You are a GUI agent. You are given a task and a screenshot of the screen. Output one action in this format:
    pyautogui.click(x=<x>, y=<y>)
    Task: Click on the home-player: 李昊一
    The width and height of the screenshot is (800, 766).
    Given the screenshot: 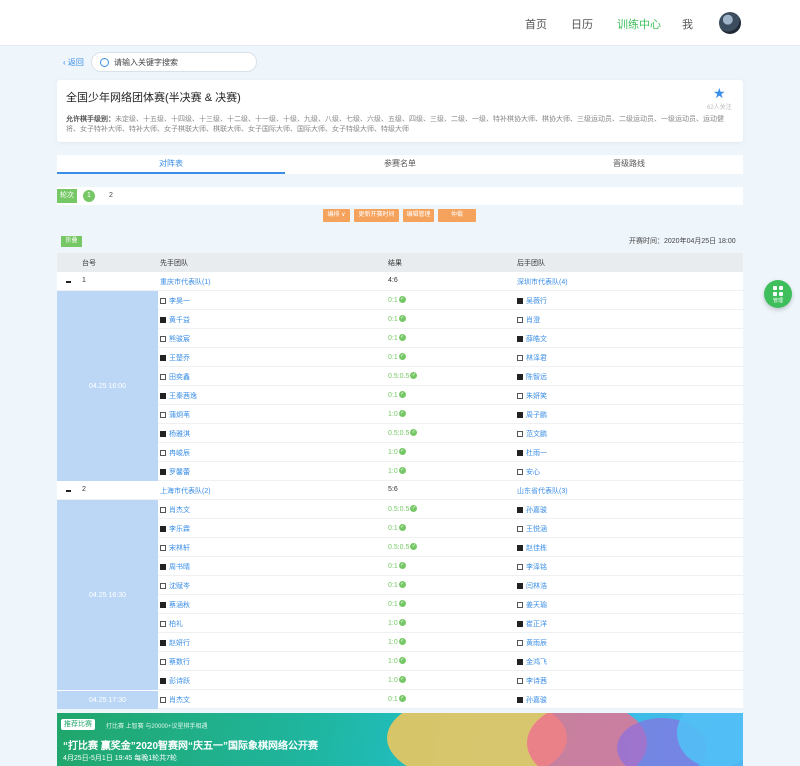 What is the action you would take?
    pyautogui.click(x=175, y=301)
    